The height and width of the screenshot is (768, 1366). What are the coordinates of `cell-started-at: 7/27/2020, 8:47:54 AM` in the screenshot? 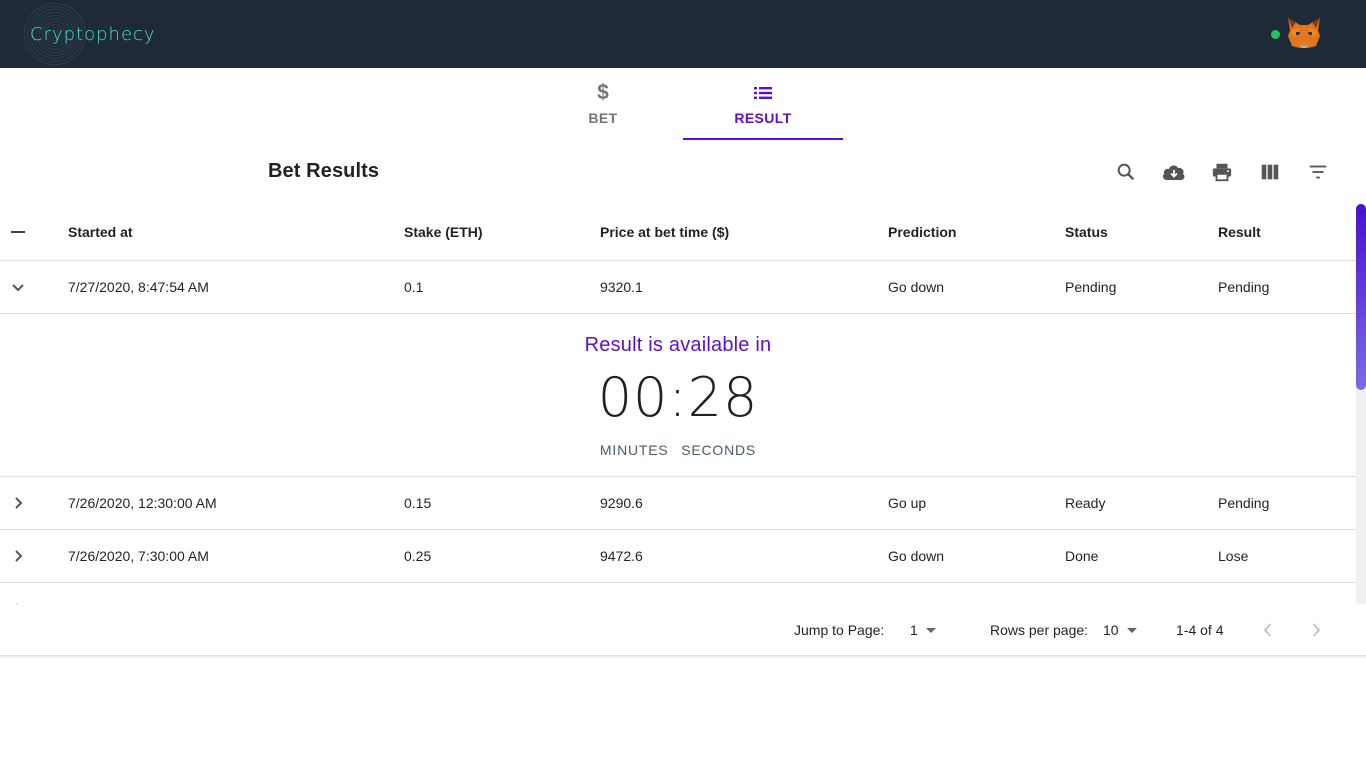 It's located at (138, 287).